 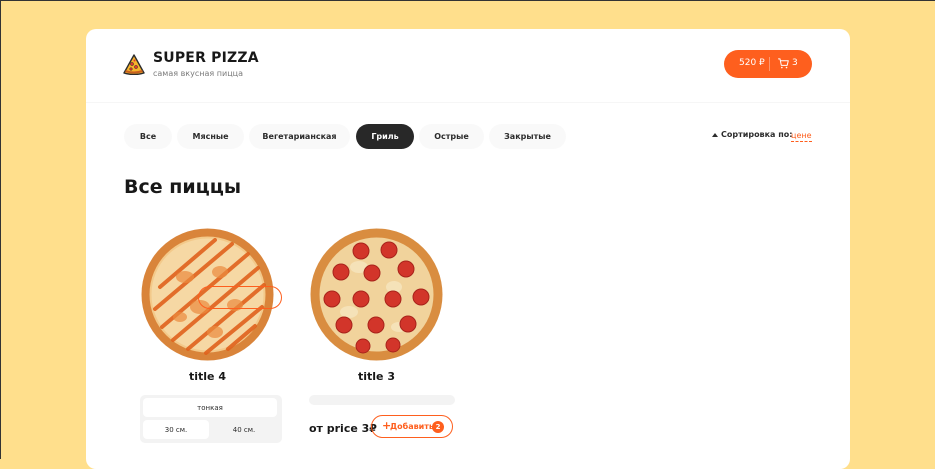 I want to click on add-to-cart-button, so click(x=240, y=297).